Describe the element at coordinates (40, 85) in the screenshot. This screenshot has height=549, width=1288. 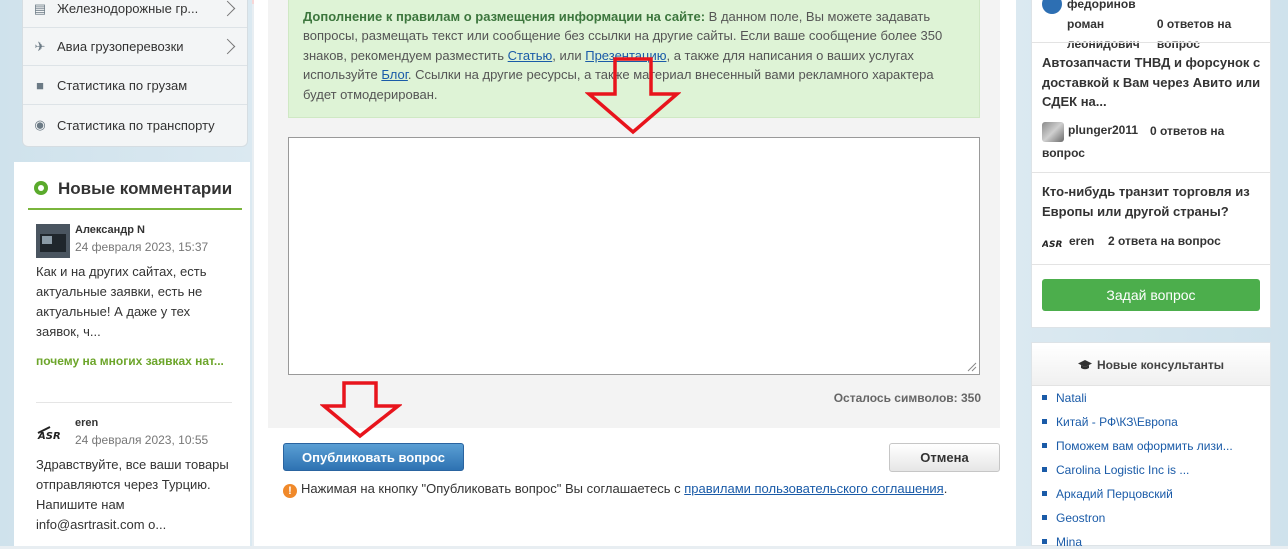
I see `box-icon: ■` at that location.